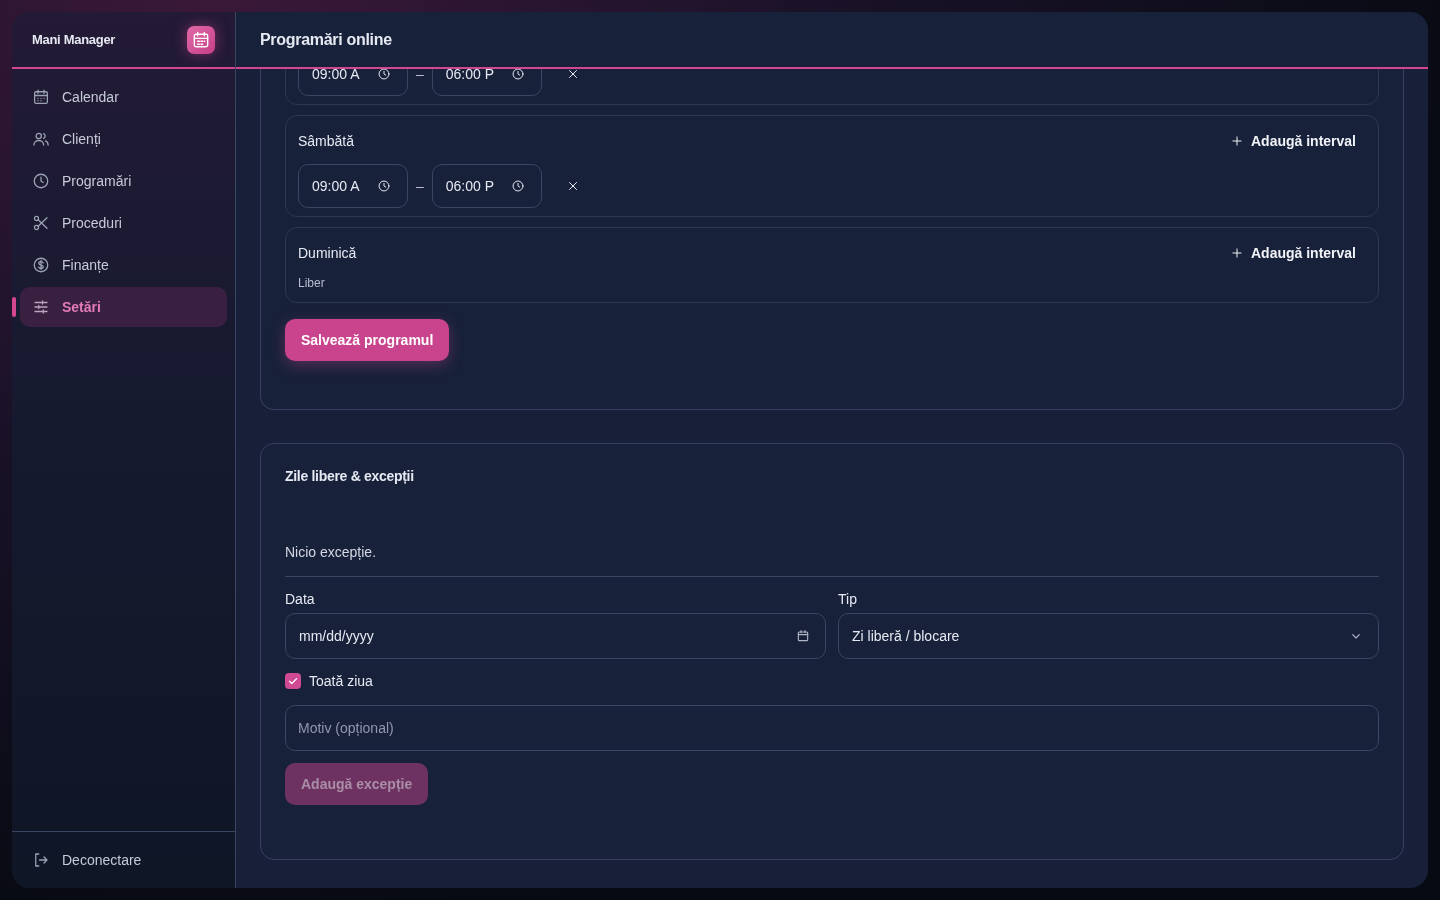  I want to click on active-indicator, so click(14, 307).